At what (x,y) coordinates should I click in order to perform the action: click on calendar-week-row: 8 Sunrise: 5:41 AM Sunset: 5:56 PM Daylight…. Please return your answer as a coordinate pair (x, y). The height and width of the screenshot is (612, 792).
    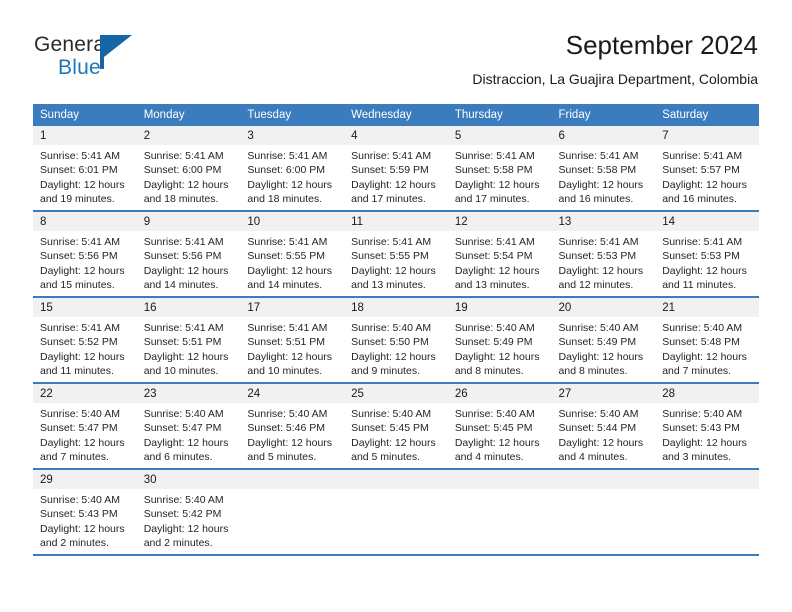
    Looking at the image, I should click on (396, 255).